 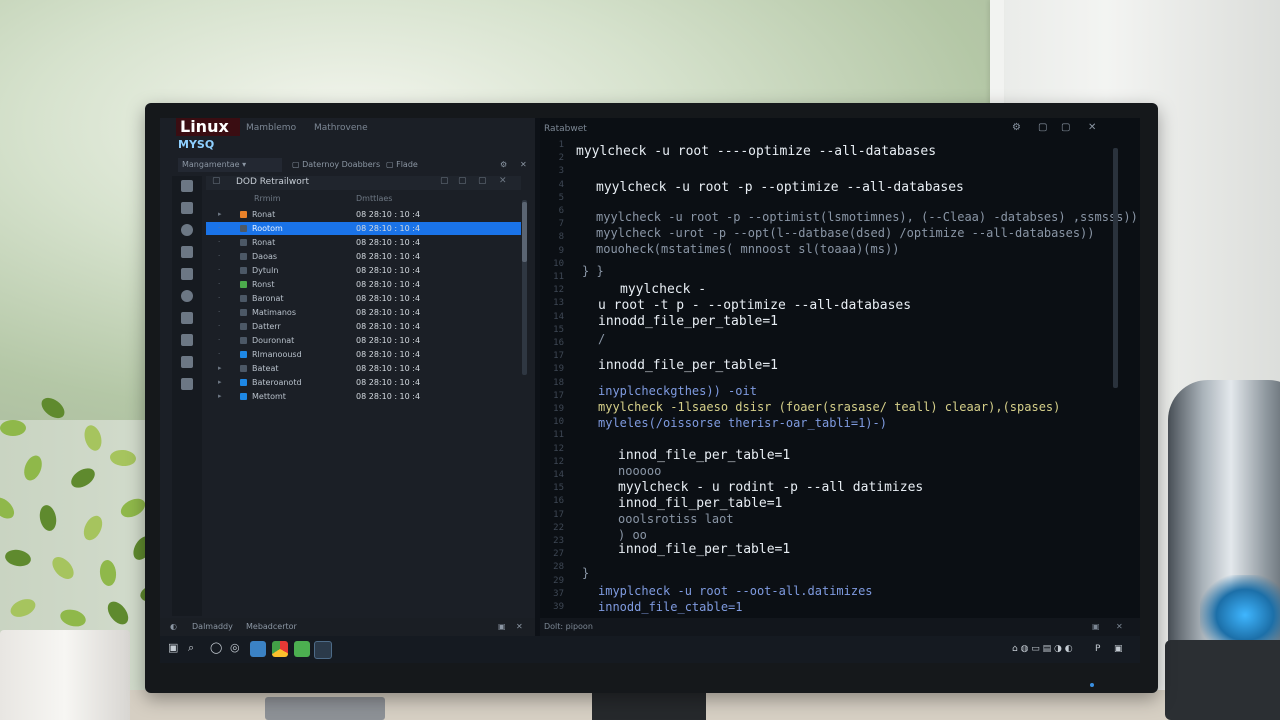 What do you see at coordinates (267, 198) in the screenshot?
I see `column-header-name: Rrmim` at bounding box center [267, 198].